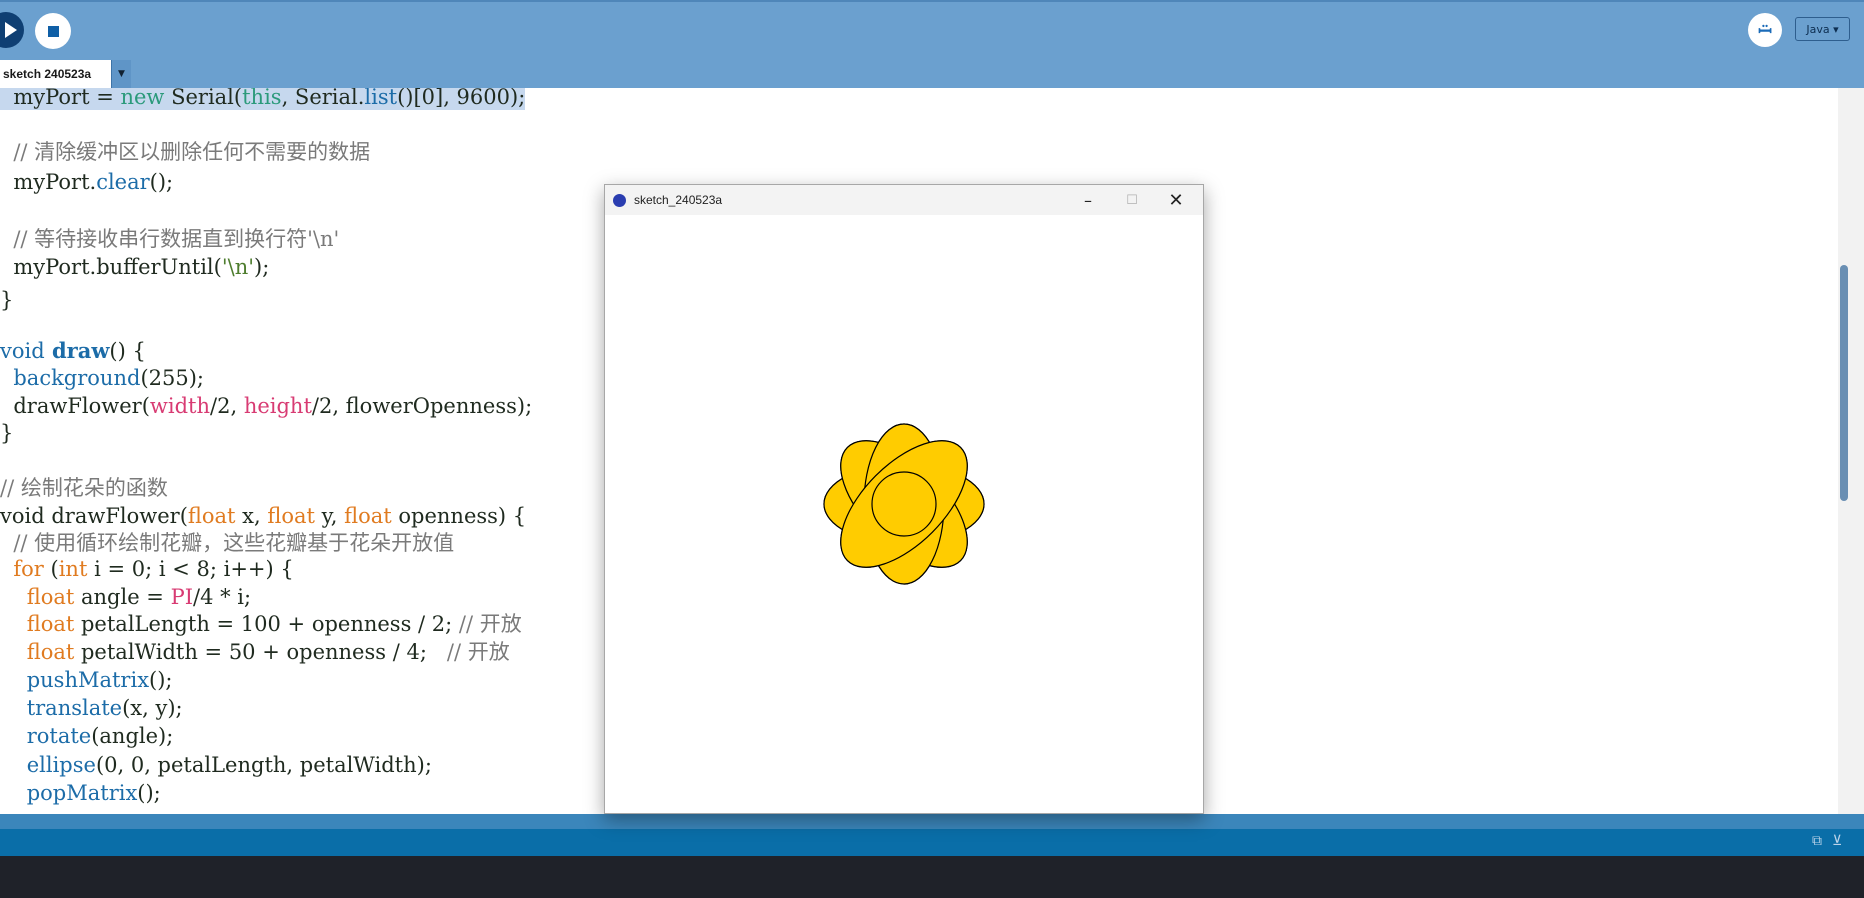 Image resolution: width=1864 pixels, height=898 pixels. I want to click on code-line: translate(x, y);, so click(104, 708).